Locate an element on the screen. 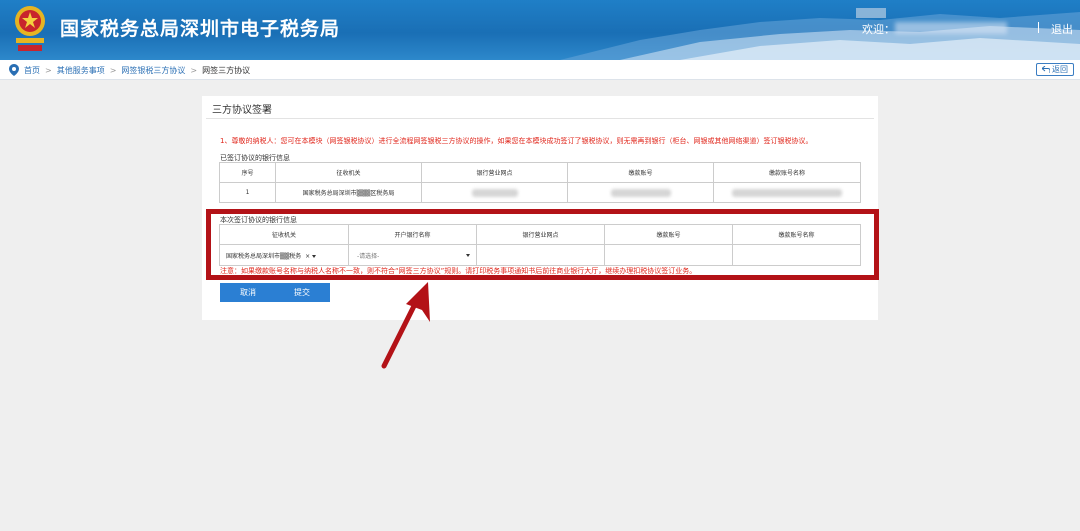  site-title: 国家税务总局深圳市电子税务局 is located at coordinates (200, 29).